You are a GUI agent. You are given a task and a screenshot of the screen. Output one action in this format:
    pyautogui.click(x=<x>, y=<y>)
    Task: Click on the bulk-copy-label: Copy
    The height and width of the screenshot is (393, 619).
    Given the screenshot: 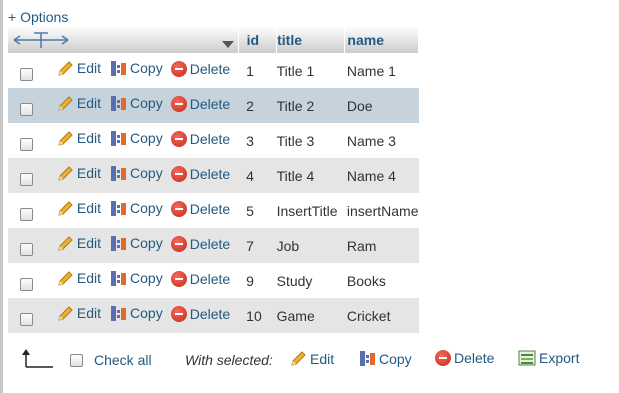 What is the action you would take?
    pyautogui.click(x=395, y=358)
    